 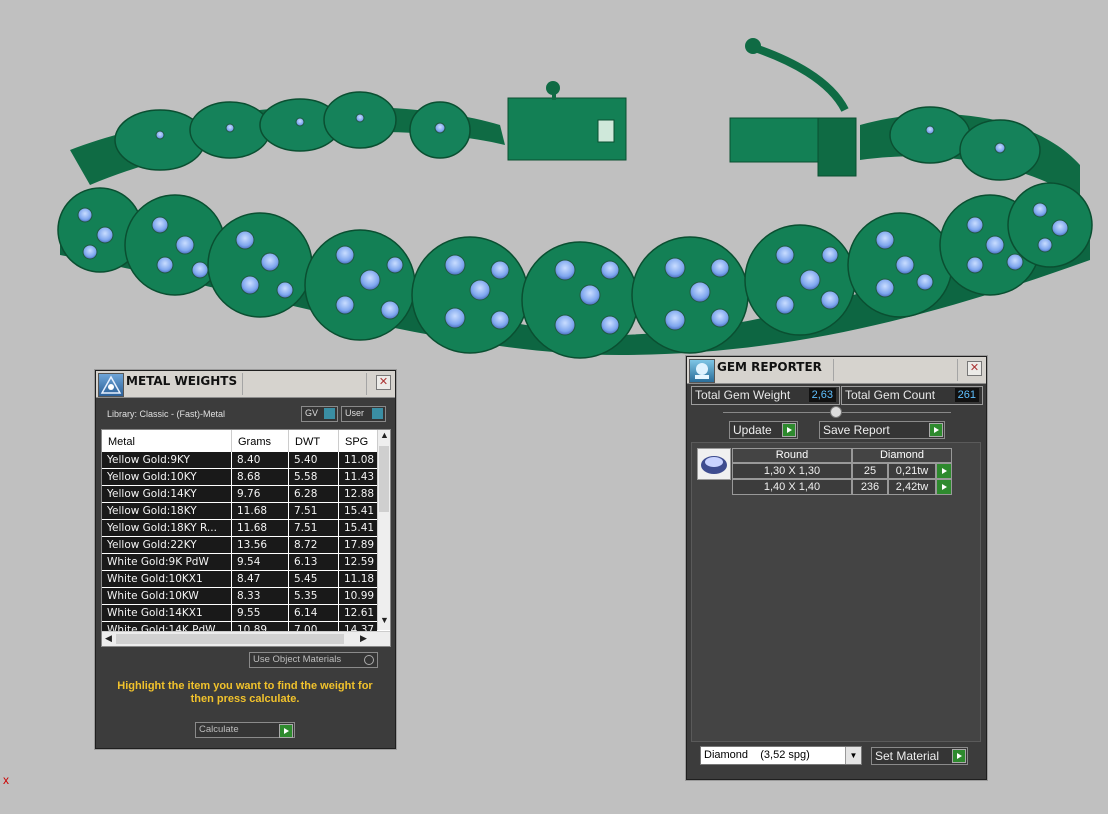 I want to click on save-report-button: Save Report, so click(x=882, y=430).